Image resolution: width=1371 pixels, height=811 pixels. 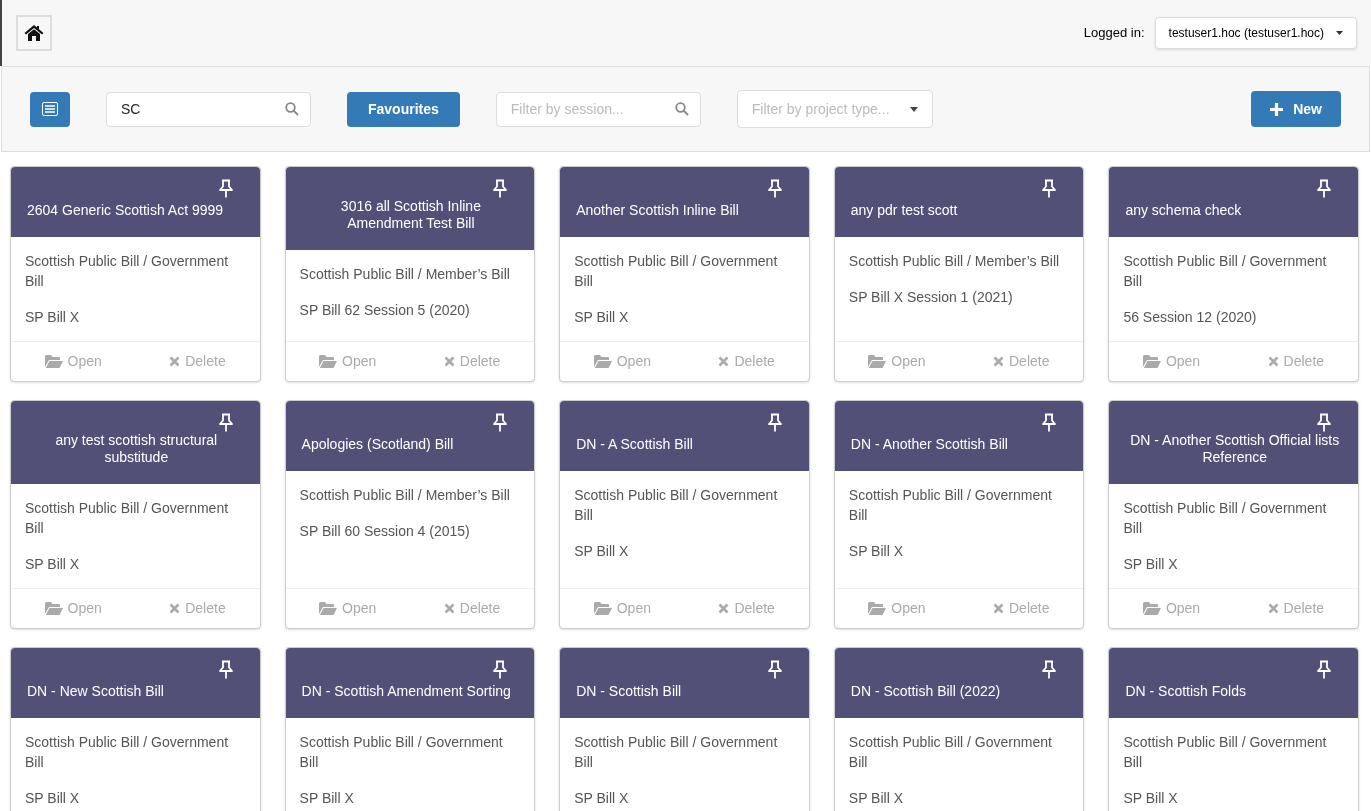 I want to click on card-title: DN - Scottish Folds, so click(x=1185, y=691).